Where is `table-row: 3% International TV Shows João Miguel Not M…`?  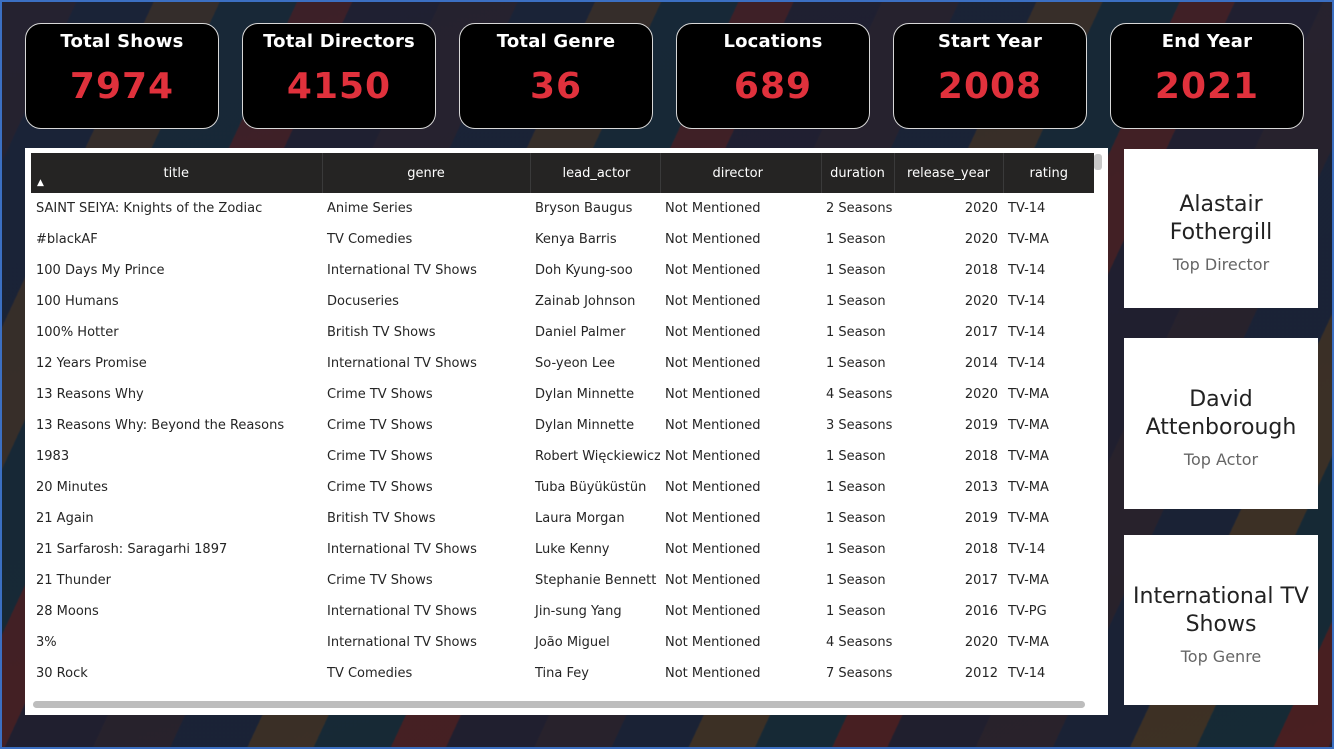 table-row: 3% International TV Shows João Miguel Not M… is located at coordinates (562, 642).